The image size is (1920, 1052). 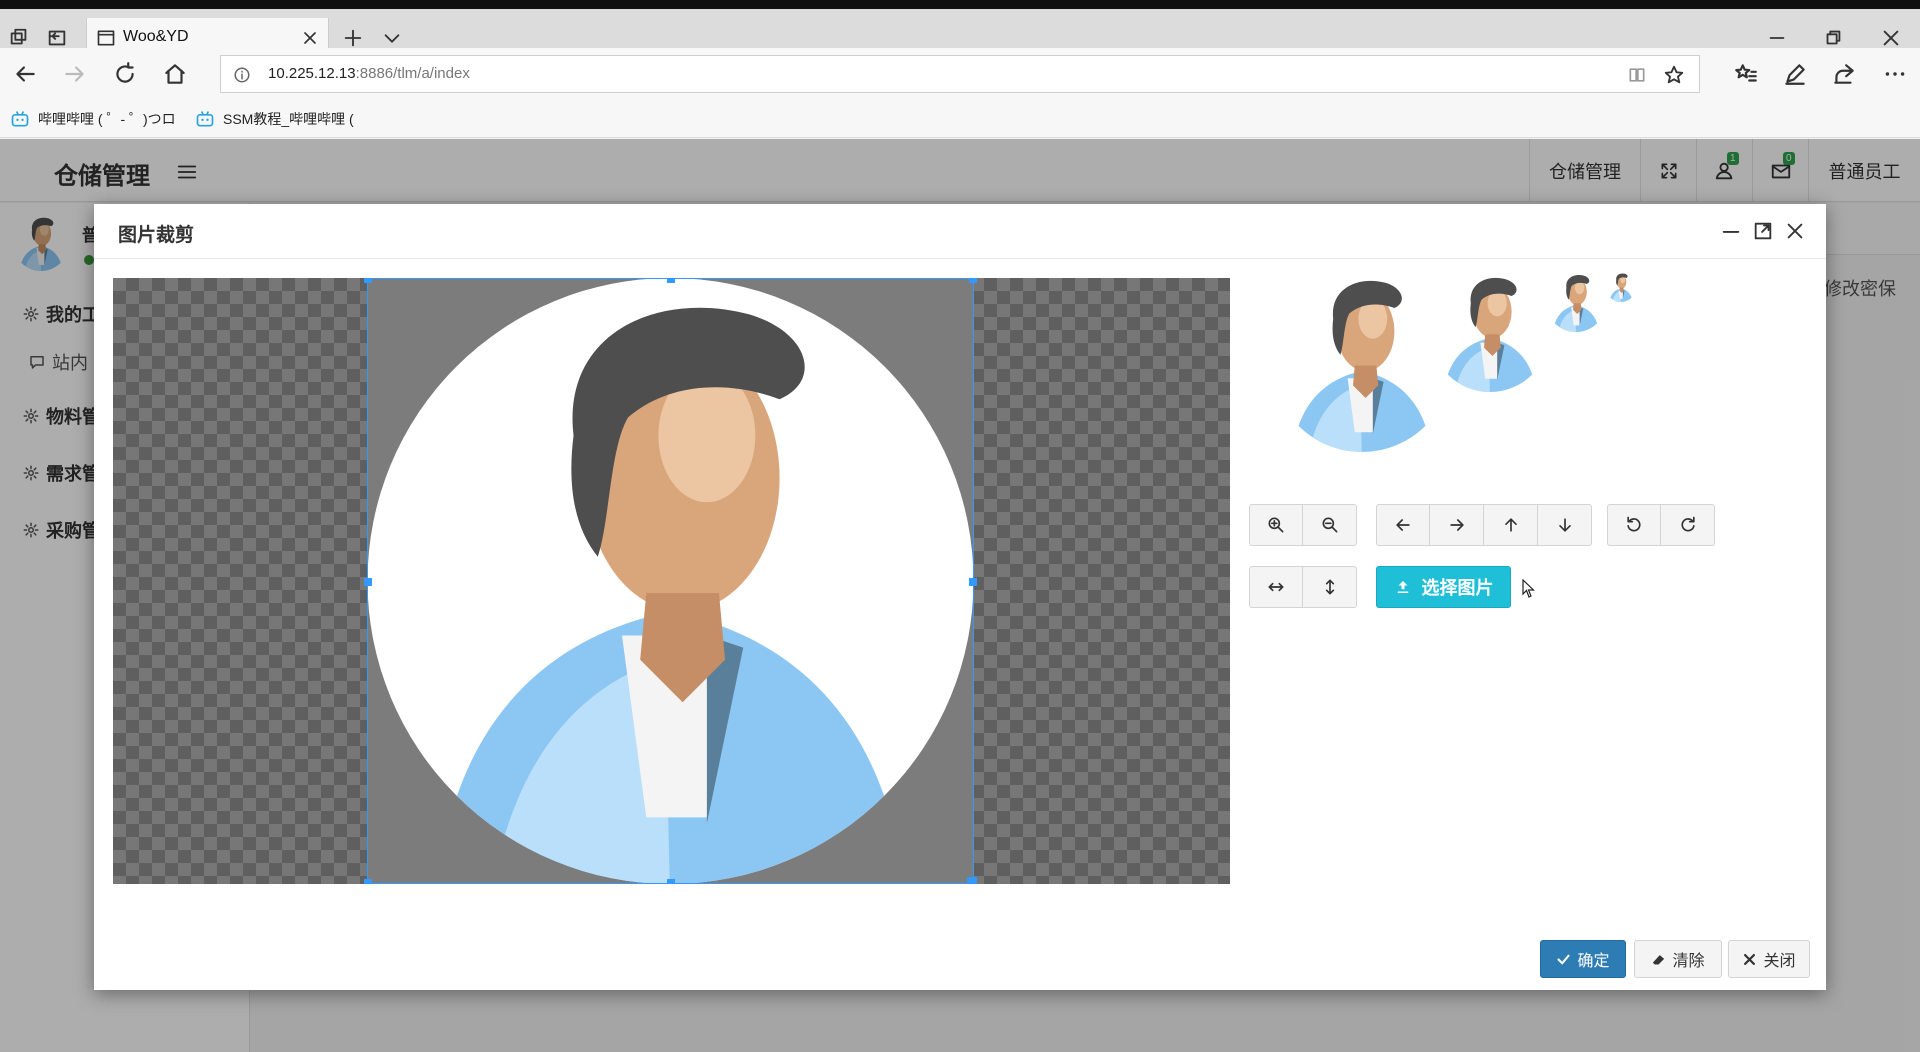 I want to click on choose-image-button: 选择图片, so click(x=1443, y=587).